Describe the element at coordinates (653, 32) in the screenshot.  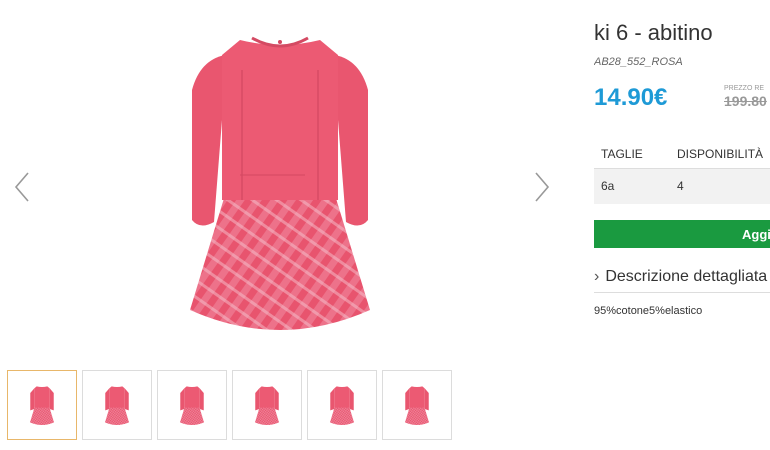
I see `product-title: ki 6 - abitino` at that location.